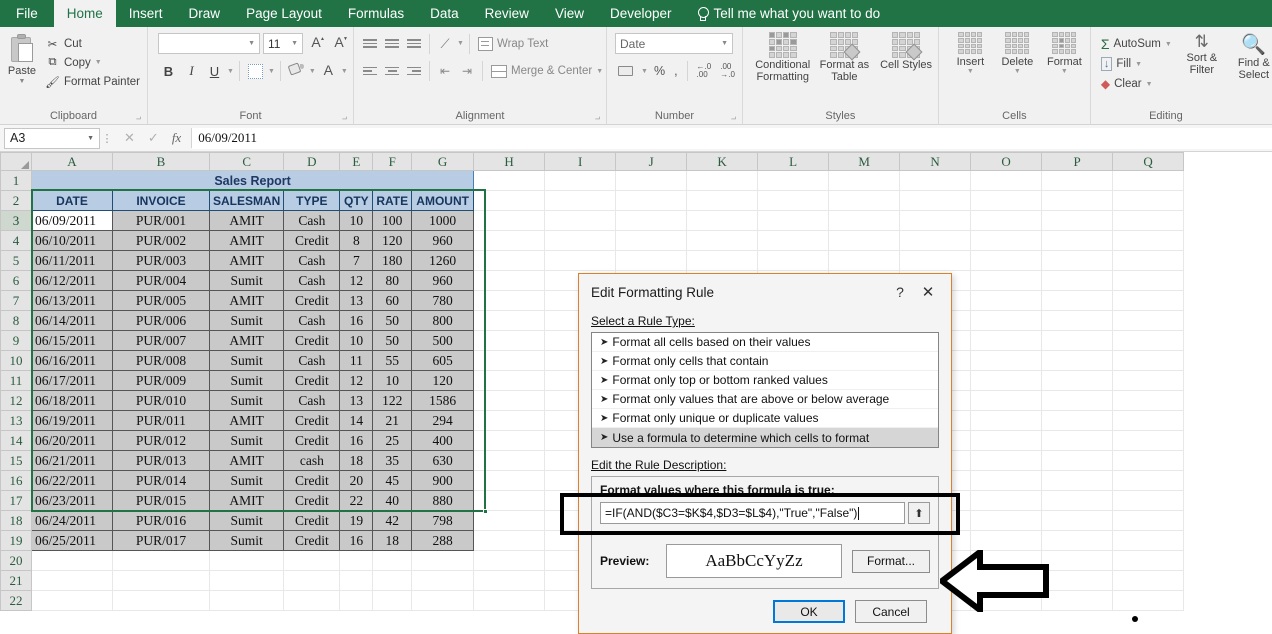 This screenshot has width=1272, height=634. What do you see at coordinates (765, 292) in the screenshot?
I see `dialog-title-bar: Edit Formatting Rule ? ✕` at bounding box center [765, 292].